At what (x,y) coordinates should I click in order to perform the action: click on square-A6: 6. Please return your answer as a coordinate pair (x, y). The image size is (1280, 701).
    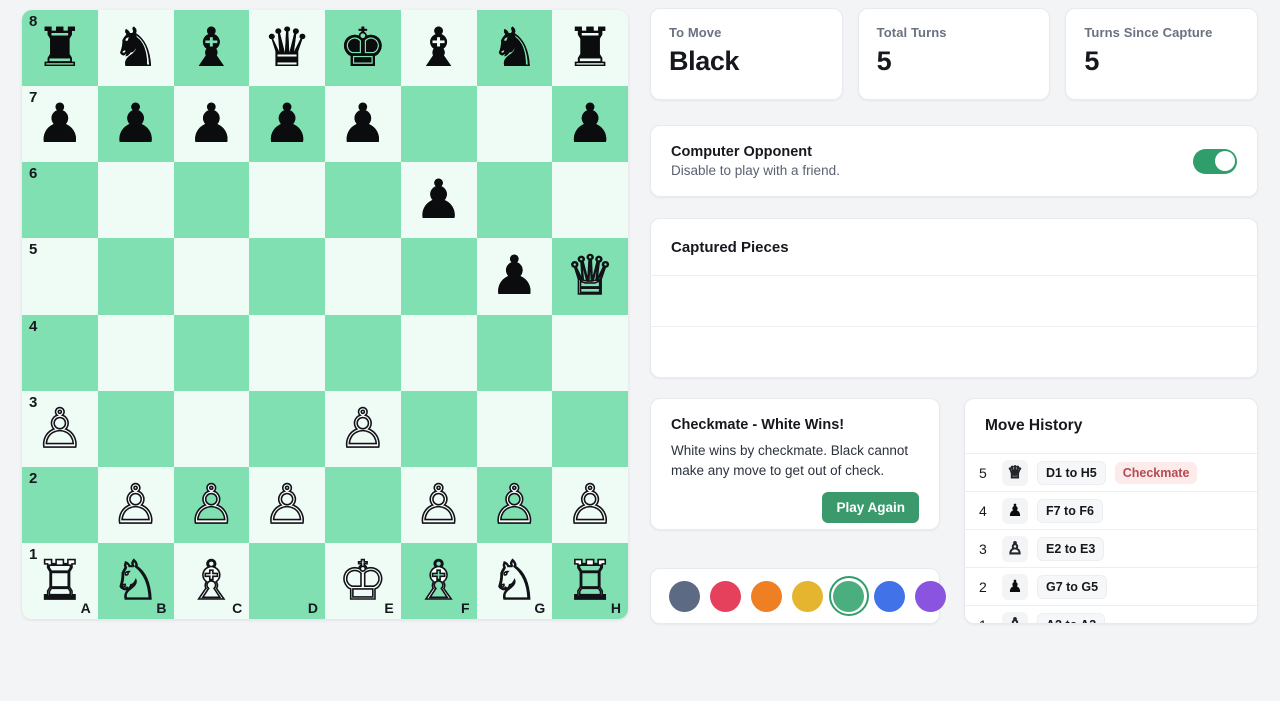
    Looking at the image, I should click on (60, 200).